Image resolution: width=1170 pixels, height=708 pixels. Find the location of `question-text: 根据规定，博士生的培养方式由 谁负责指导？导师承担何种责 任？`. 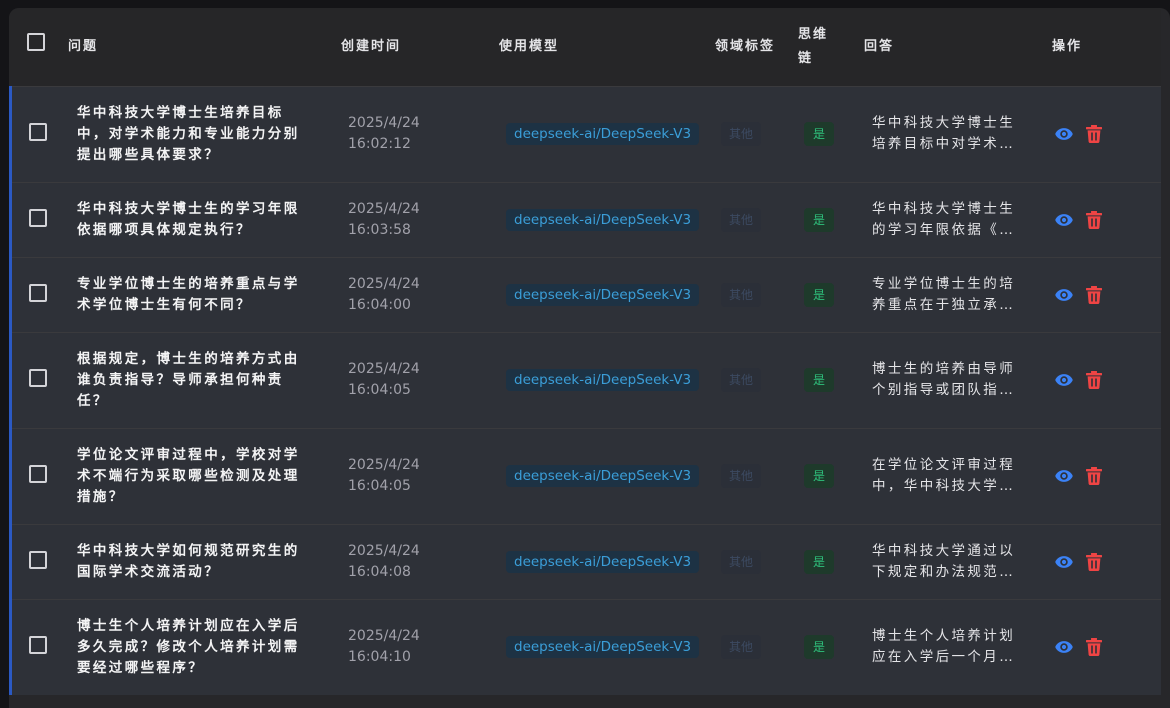

question-text: 根据规定，博士生的培养方式由 谁负责指导？导师承担何种责 任？ is located at coordinates (204, 380).